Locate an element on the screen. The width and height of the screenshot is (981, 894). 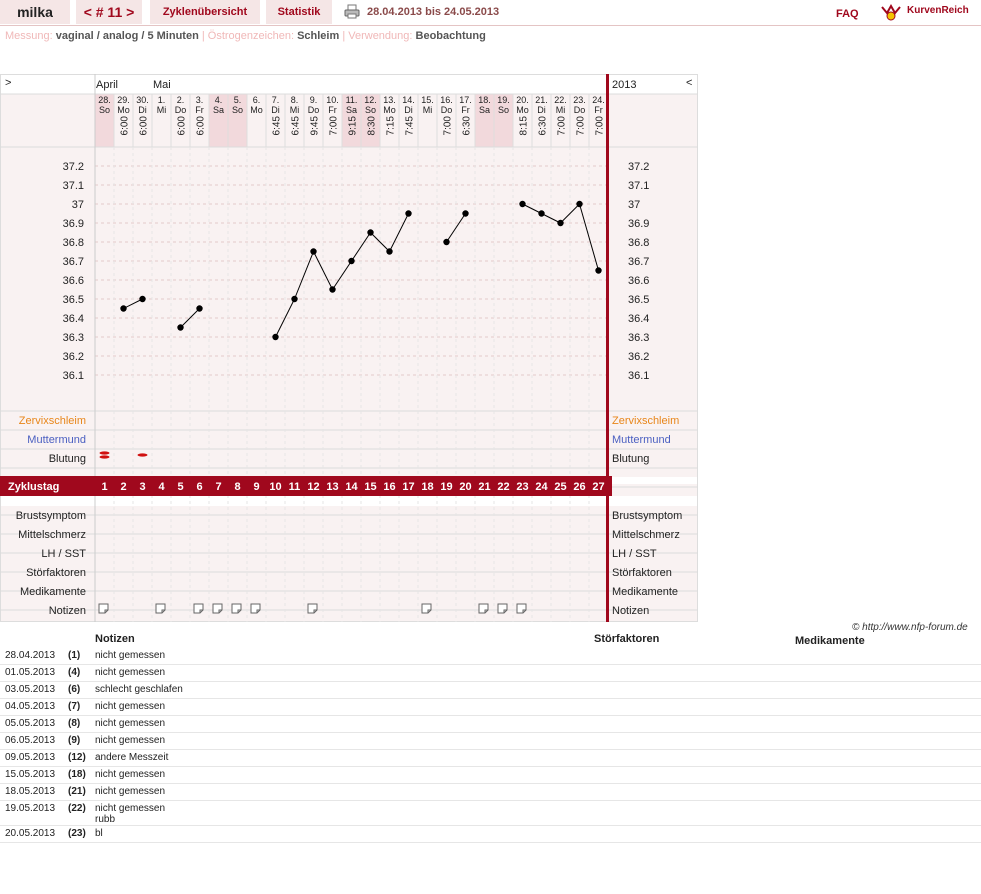
day-date: 24. is located at coordinates (598, 100).